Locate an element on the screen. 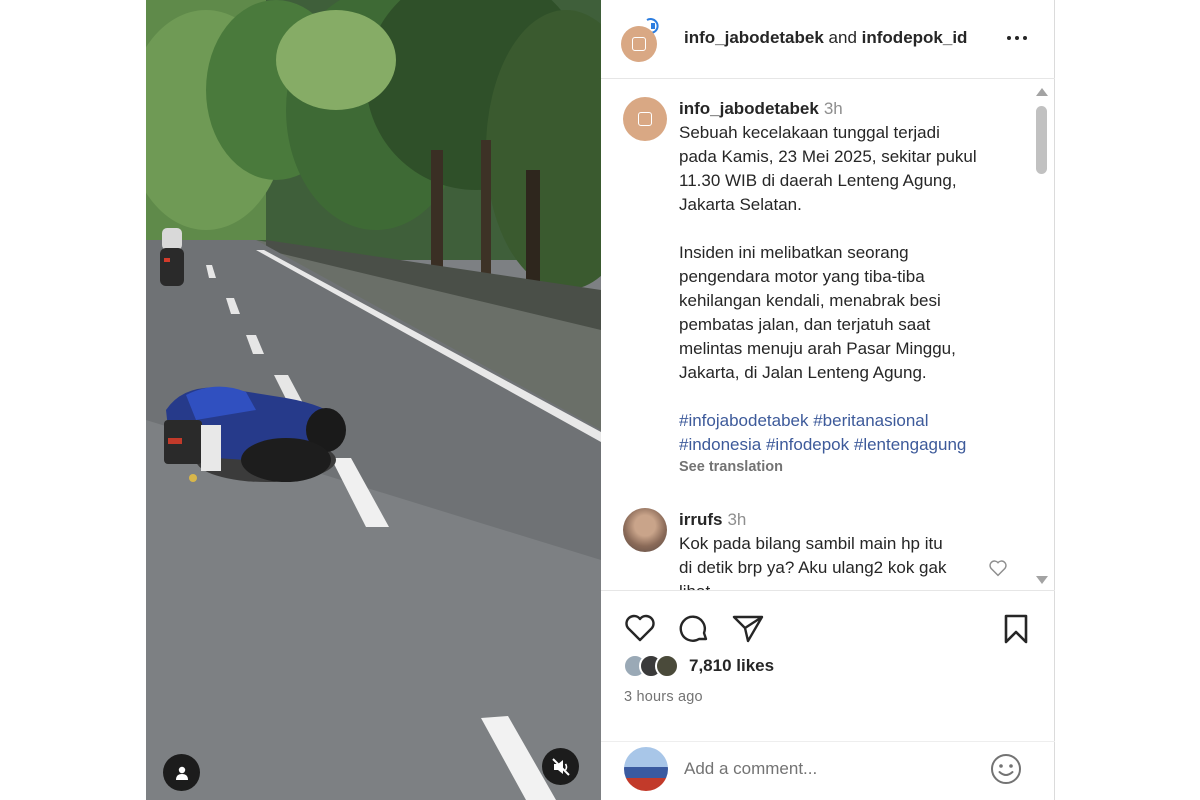 This screenshot has height=800, width=1200. comment-like-heart-icon is located at coordinates (998, 568).